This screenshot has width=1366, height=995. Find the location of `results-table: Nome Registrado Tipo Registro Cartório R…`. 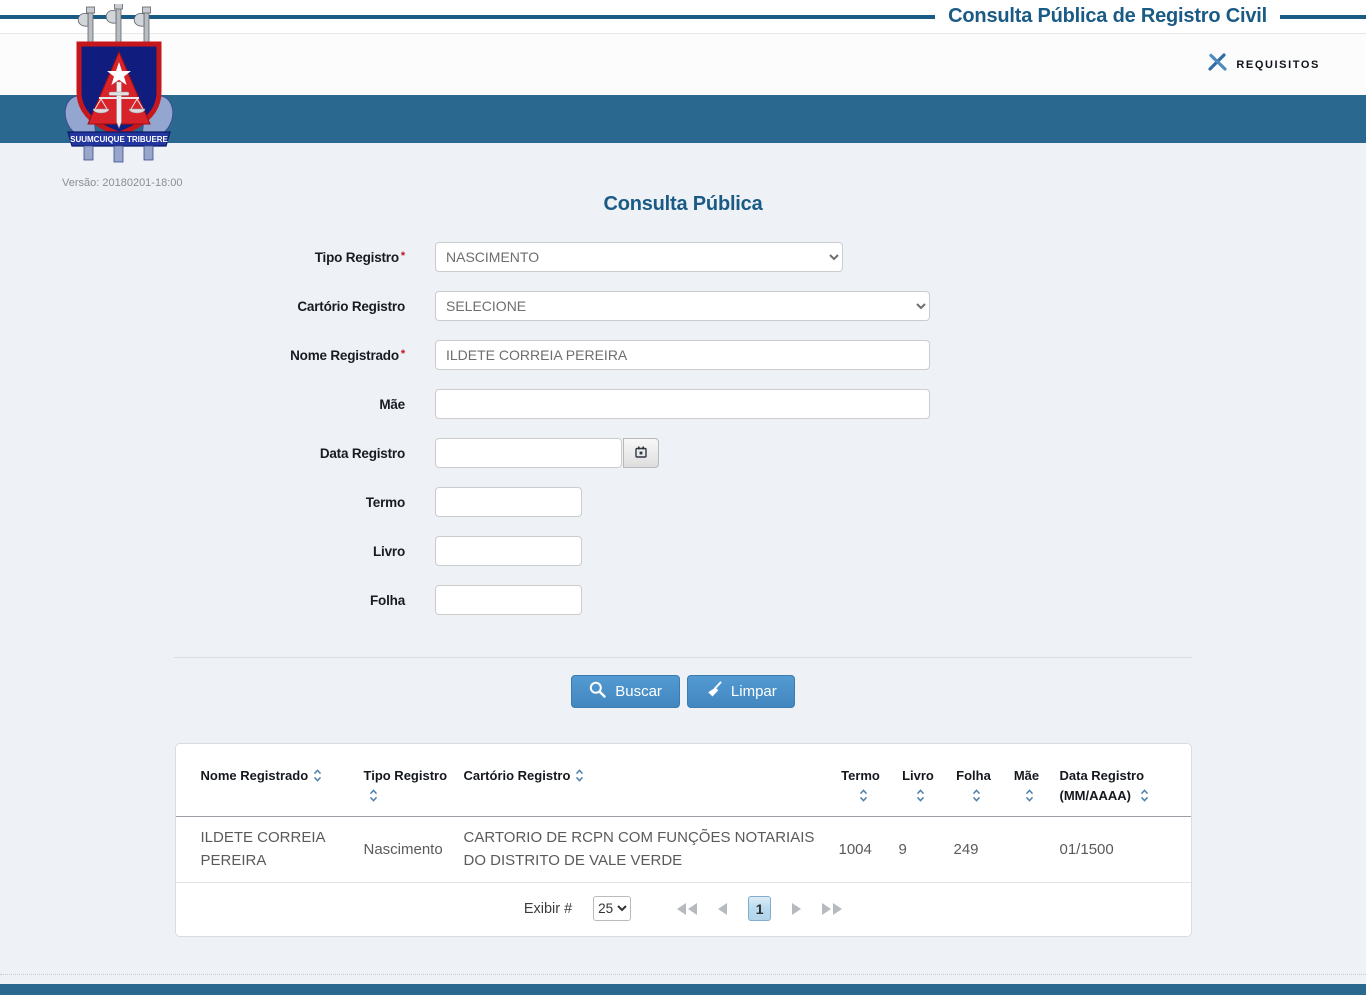

results-table: Nome Registrado Tipo Registro Cartório R… is located at coordinates (683, 818).